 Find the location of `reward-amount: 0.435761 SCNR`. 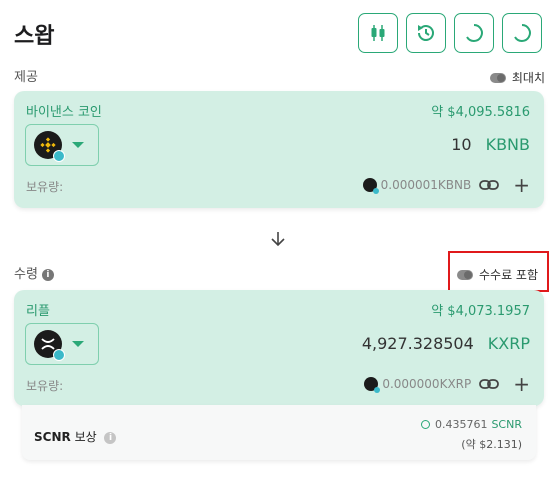

reward-amount: 0.435761 SCNR is located at coordinates (471, 424).